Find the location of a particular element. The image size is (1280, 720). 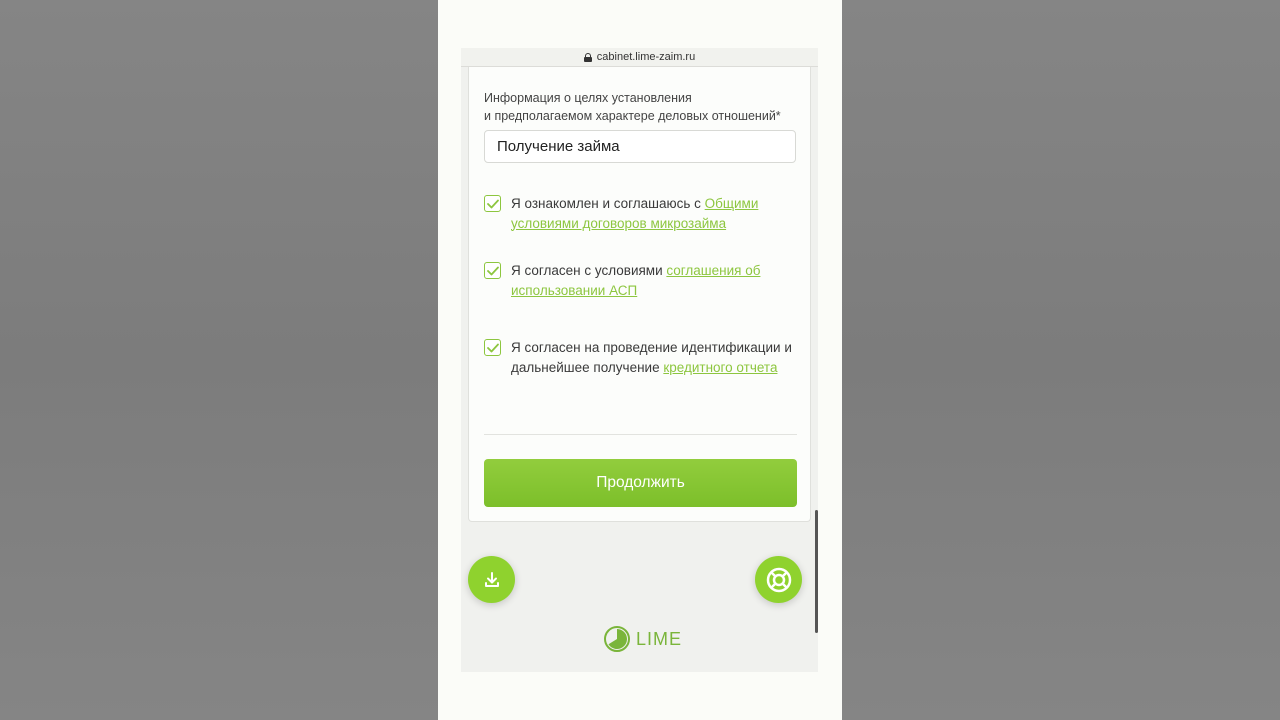

lock-icon is located at coordinates (587, 57).